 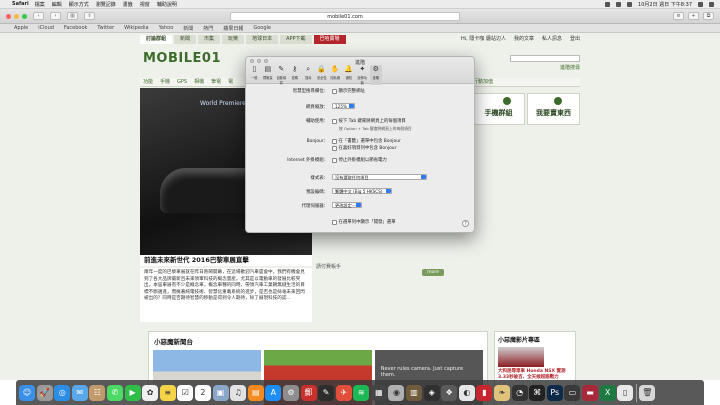 I want to click on more-button: more, so click(x=433, y=272).